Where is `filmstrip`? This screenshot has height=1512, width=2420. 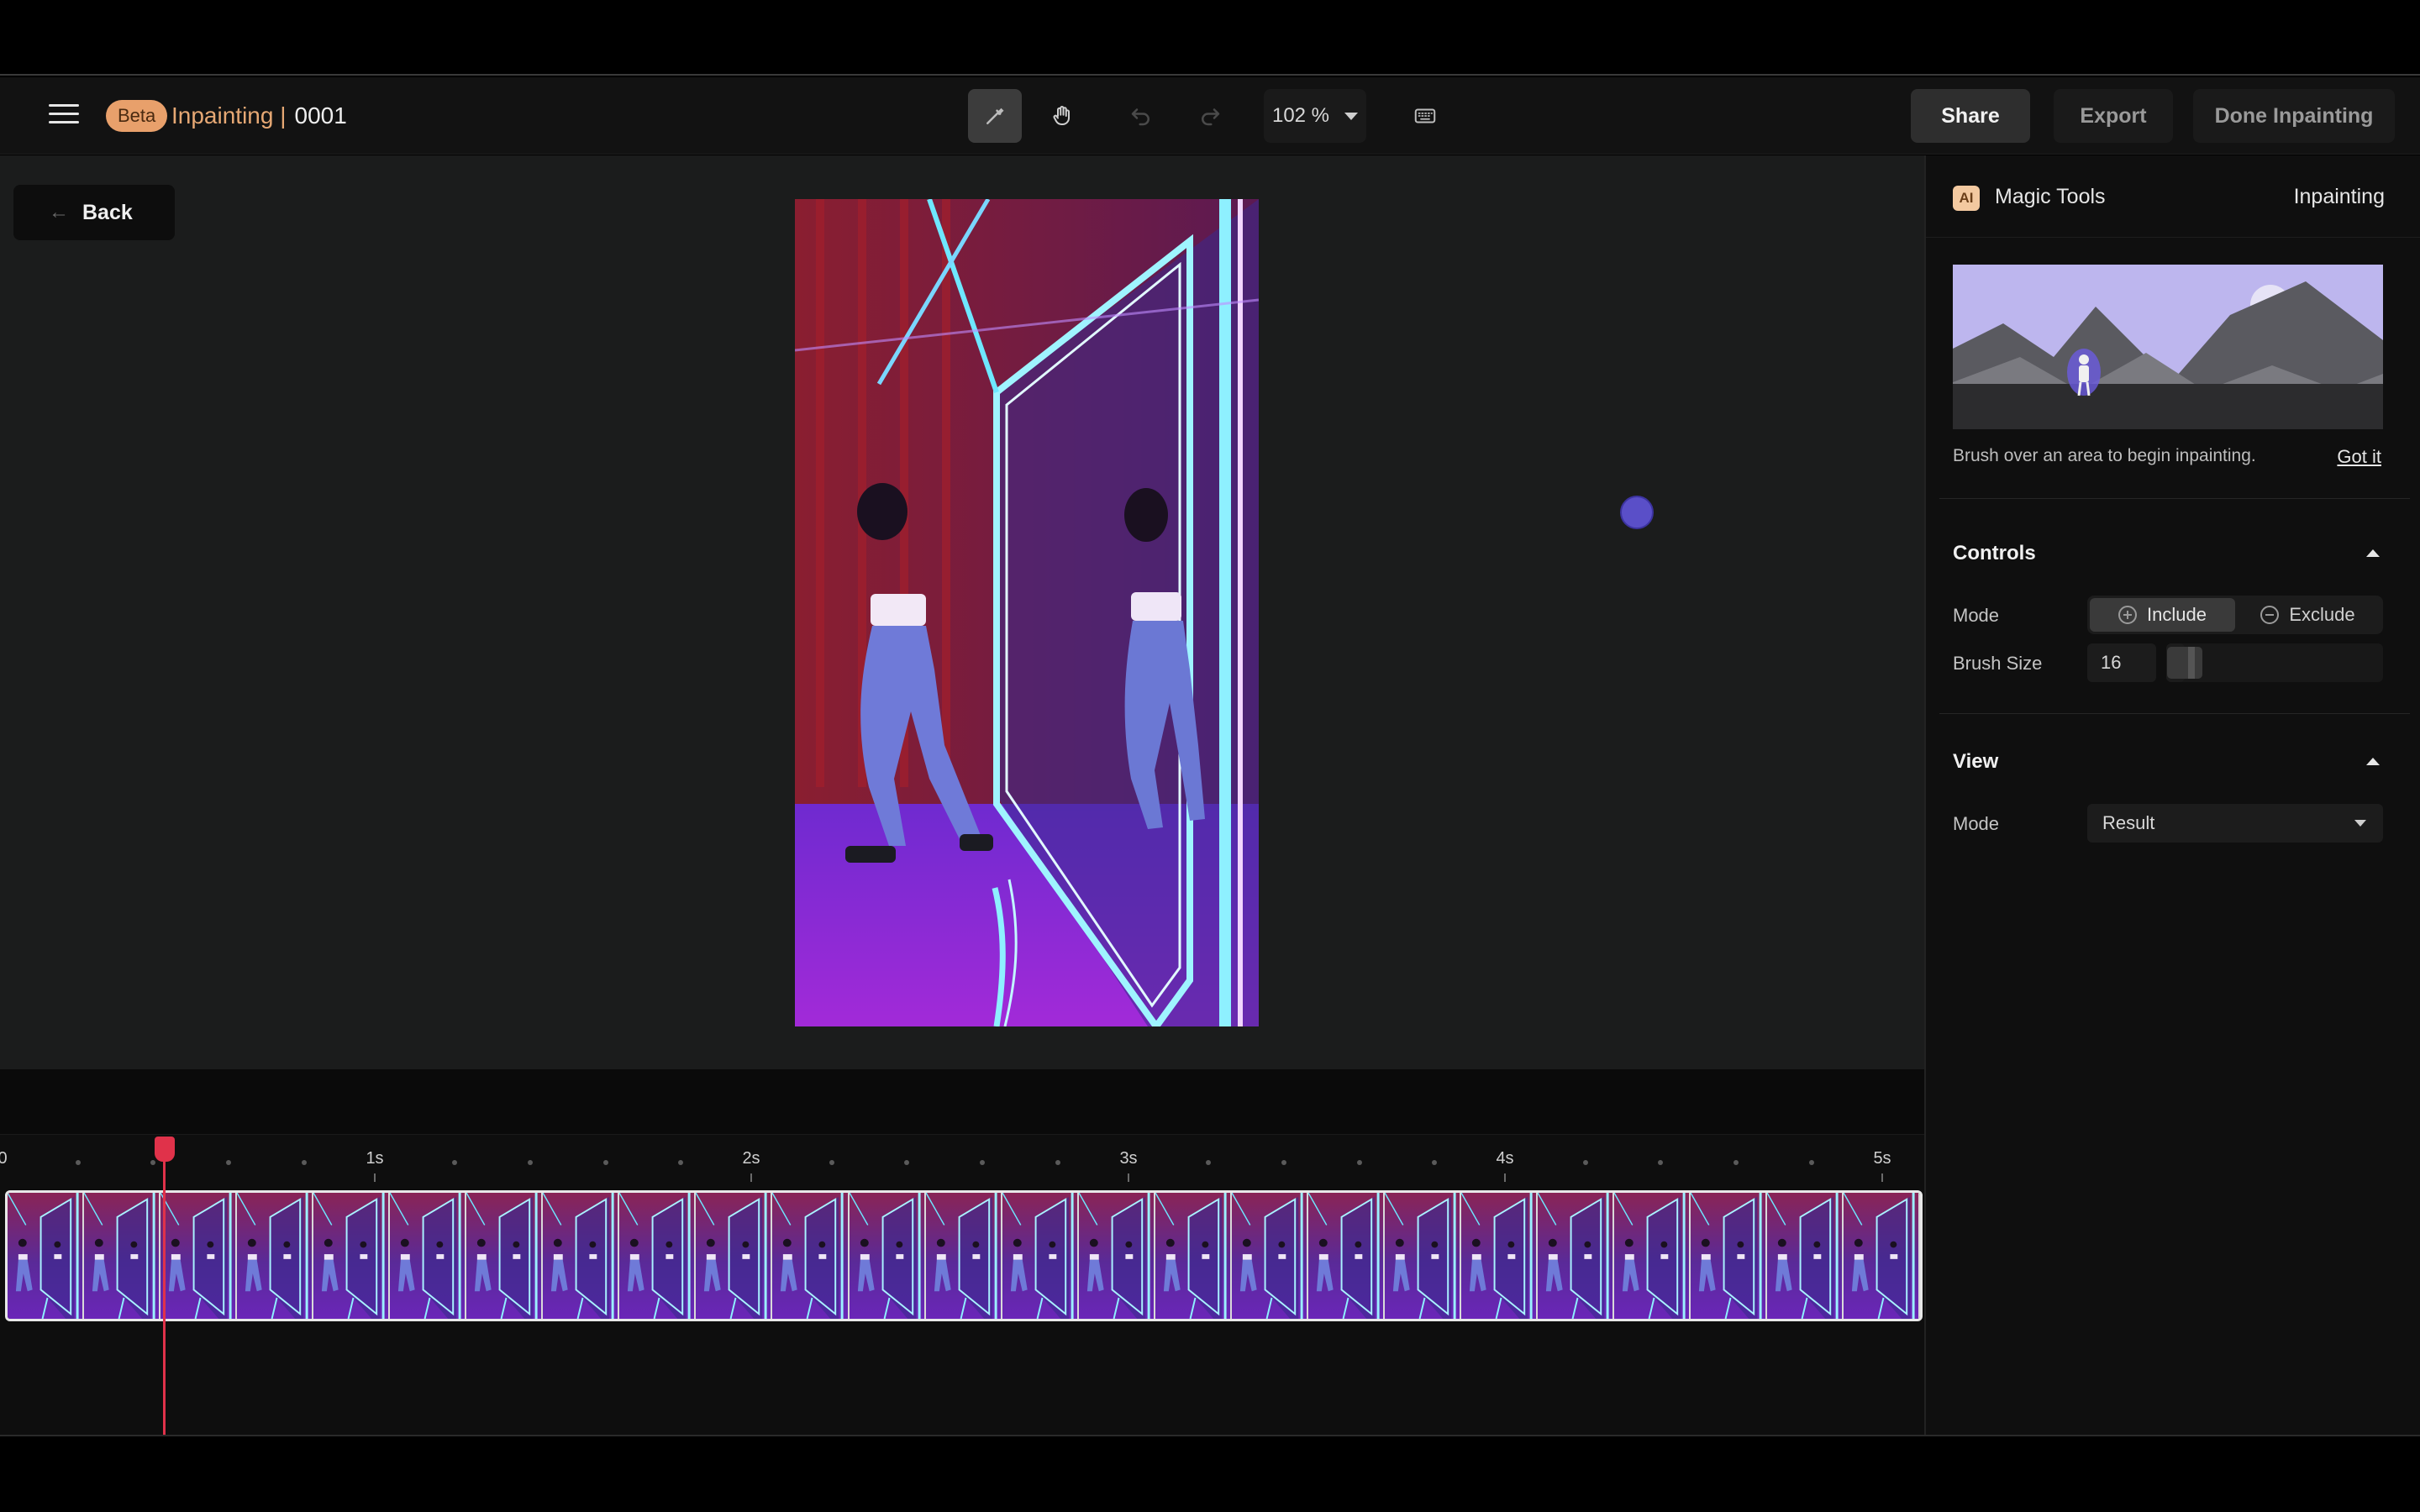 filmstrip is located at coordinates (964, 1255).